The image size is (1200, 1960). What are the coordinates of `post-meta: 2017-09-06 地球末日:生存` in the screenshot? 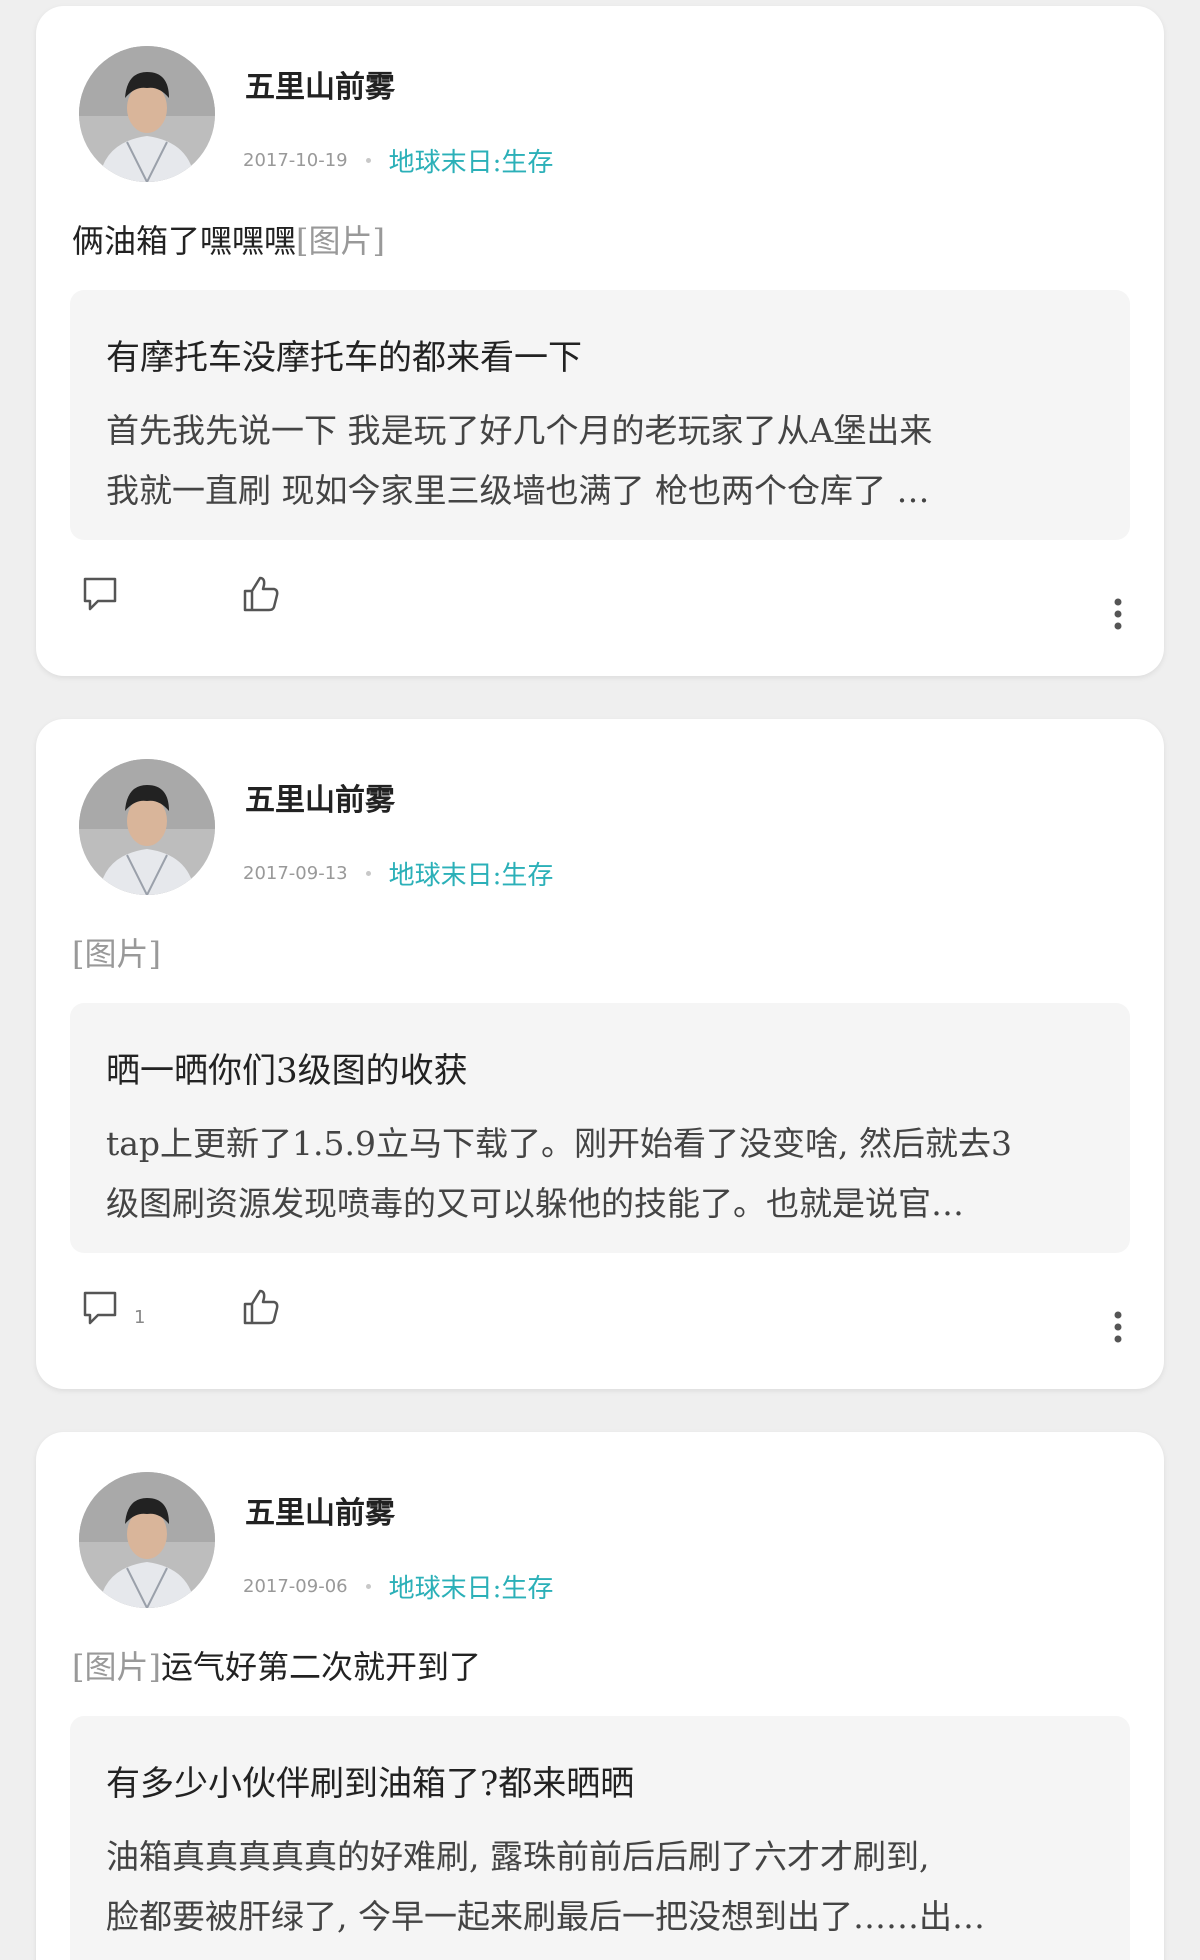 It's located at (398, 1586).